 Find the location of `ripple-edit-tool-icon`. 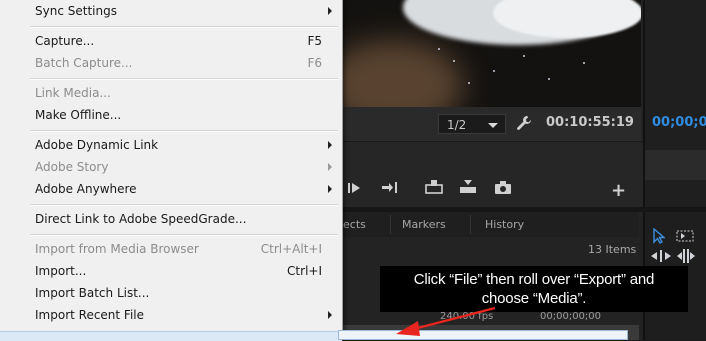

ripple-edit-tool-icon is located at coordinates (661, 256).